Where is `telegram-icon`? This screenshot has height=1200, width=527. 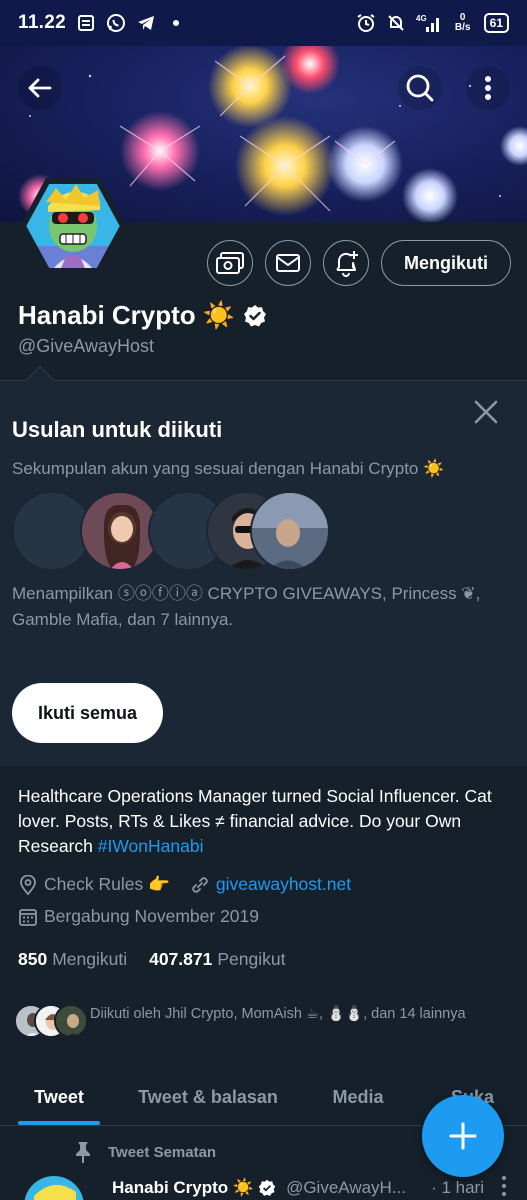
telegram-icon is located at coordinates (146, 23).